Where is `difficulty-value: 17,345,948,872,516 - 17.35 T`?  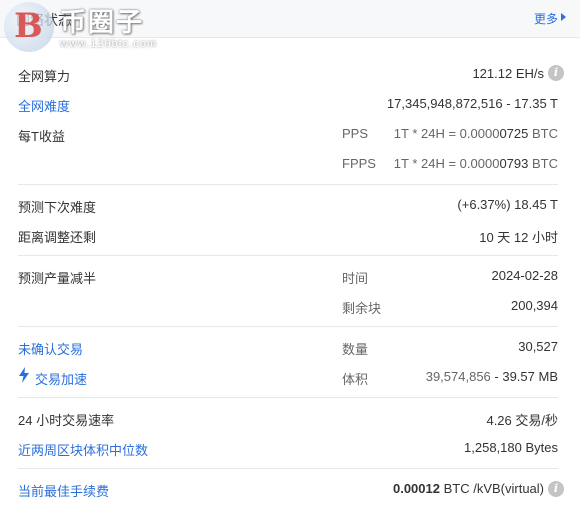 difficulty-value: 17,345,948,872,516 - 17.35 T is located at coordinates (472, 103).